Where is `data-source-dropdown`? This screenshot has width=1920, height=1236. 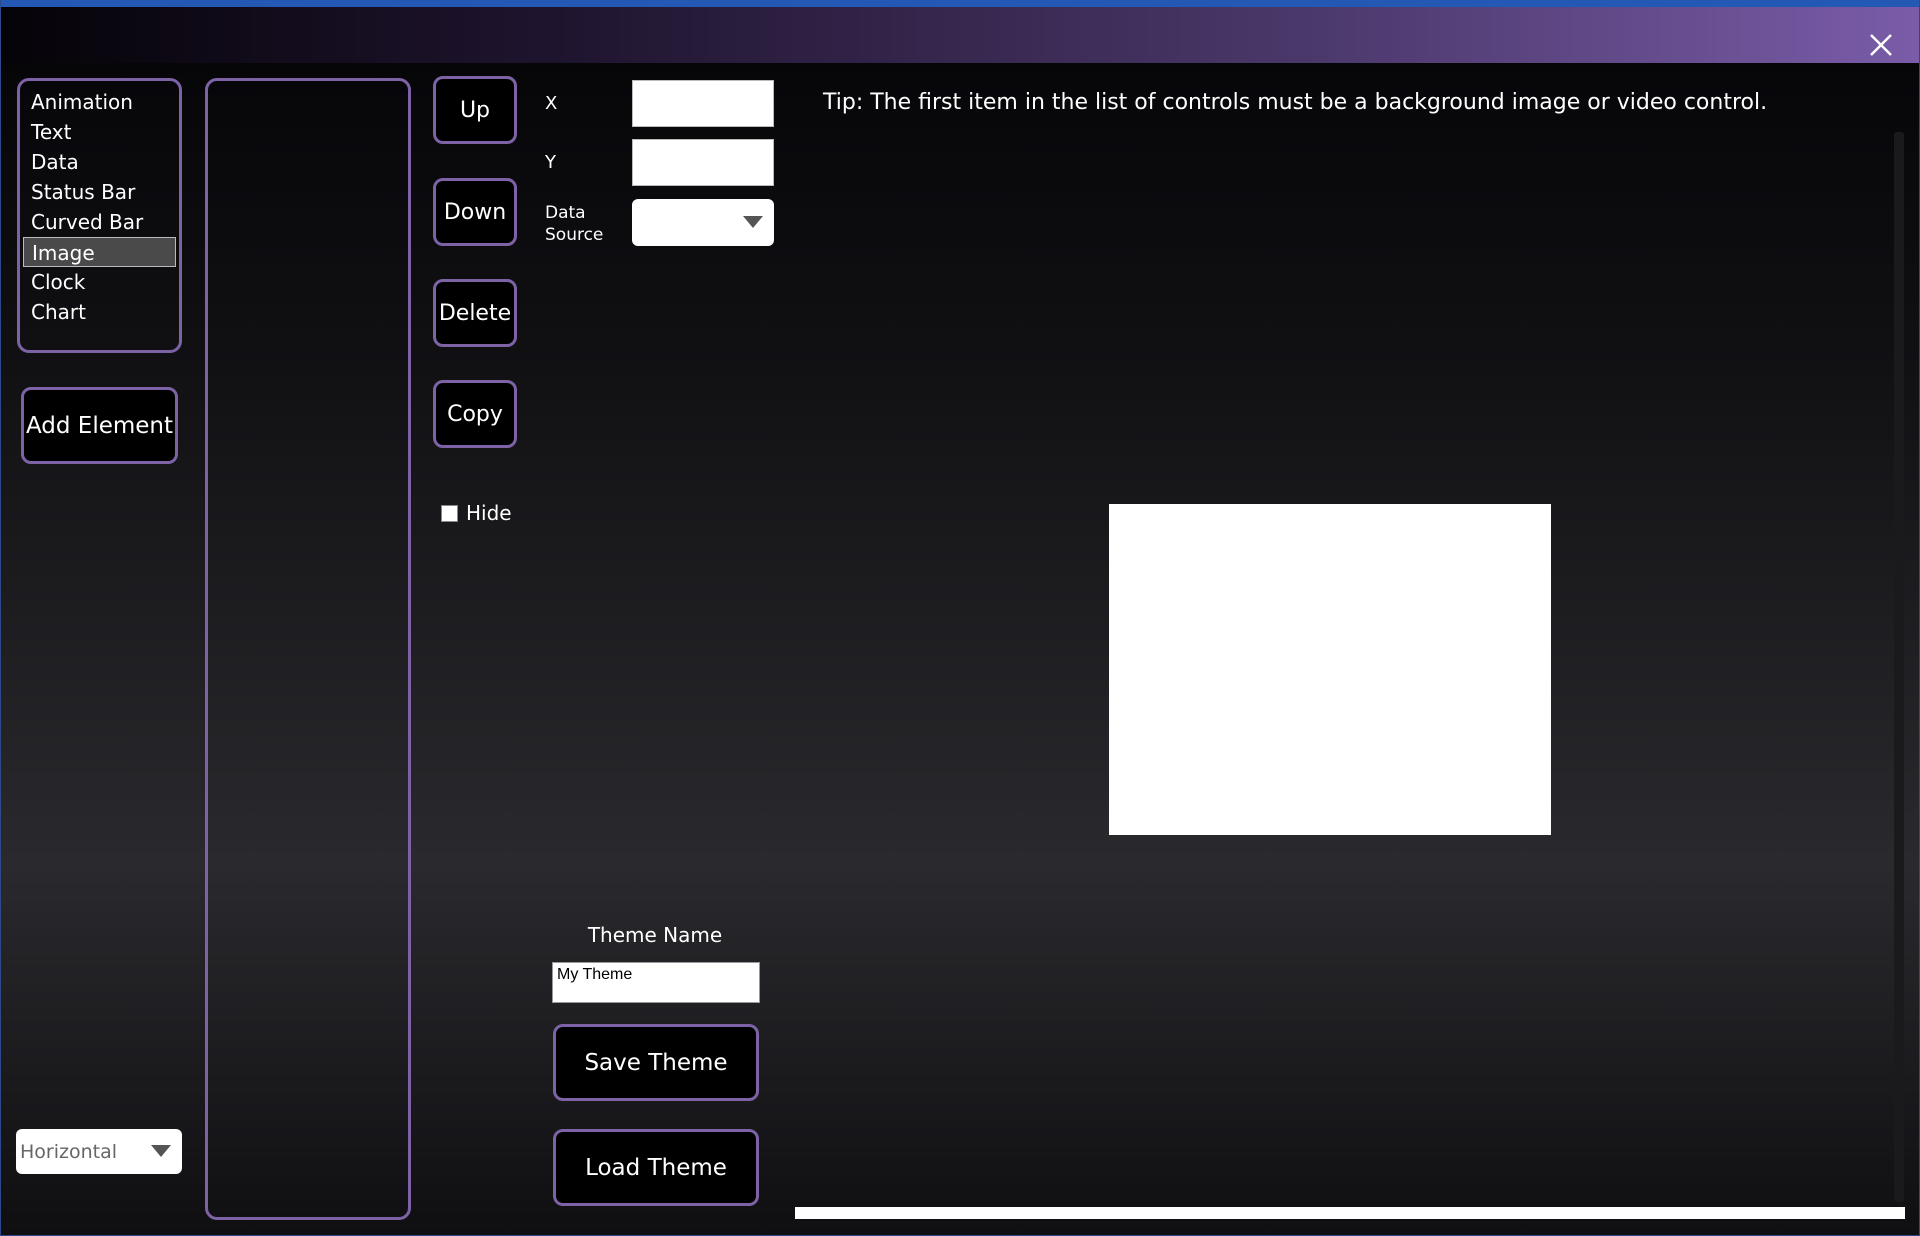
data-source-dropdown is located at coordinates (703, 222).